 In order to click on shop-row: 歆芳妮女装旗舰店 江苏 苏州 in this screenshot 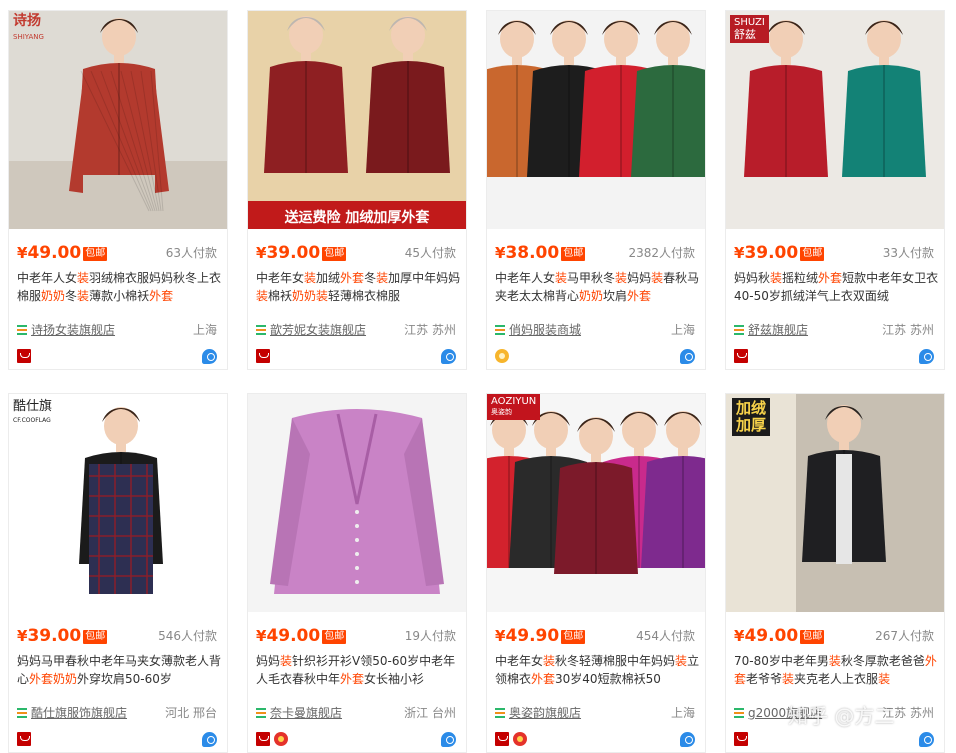, I will do `click(356, 330)`.